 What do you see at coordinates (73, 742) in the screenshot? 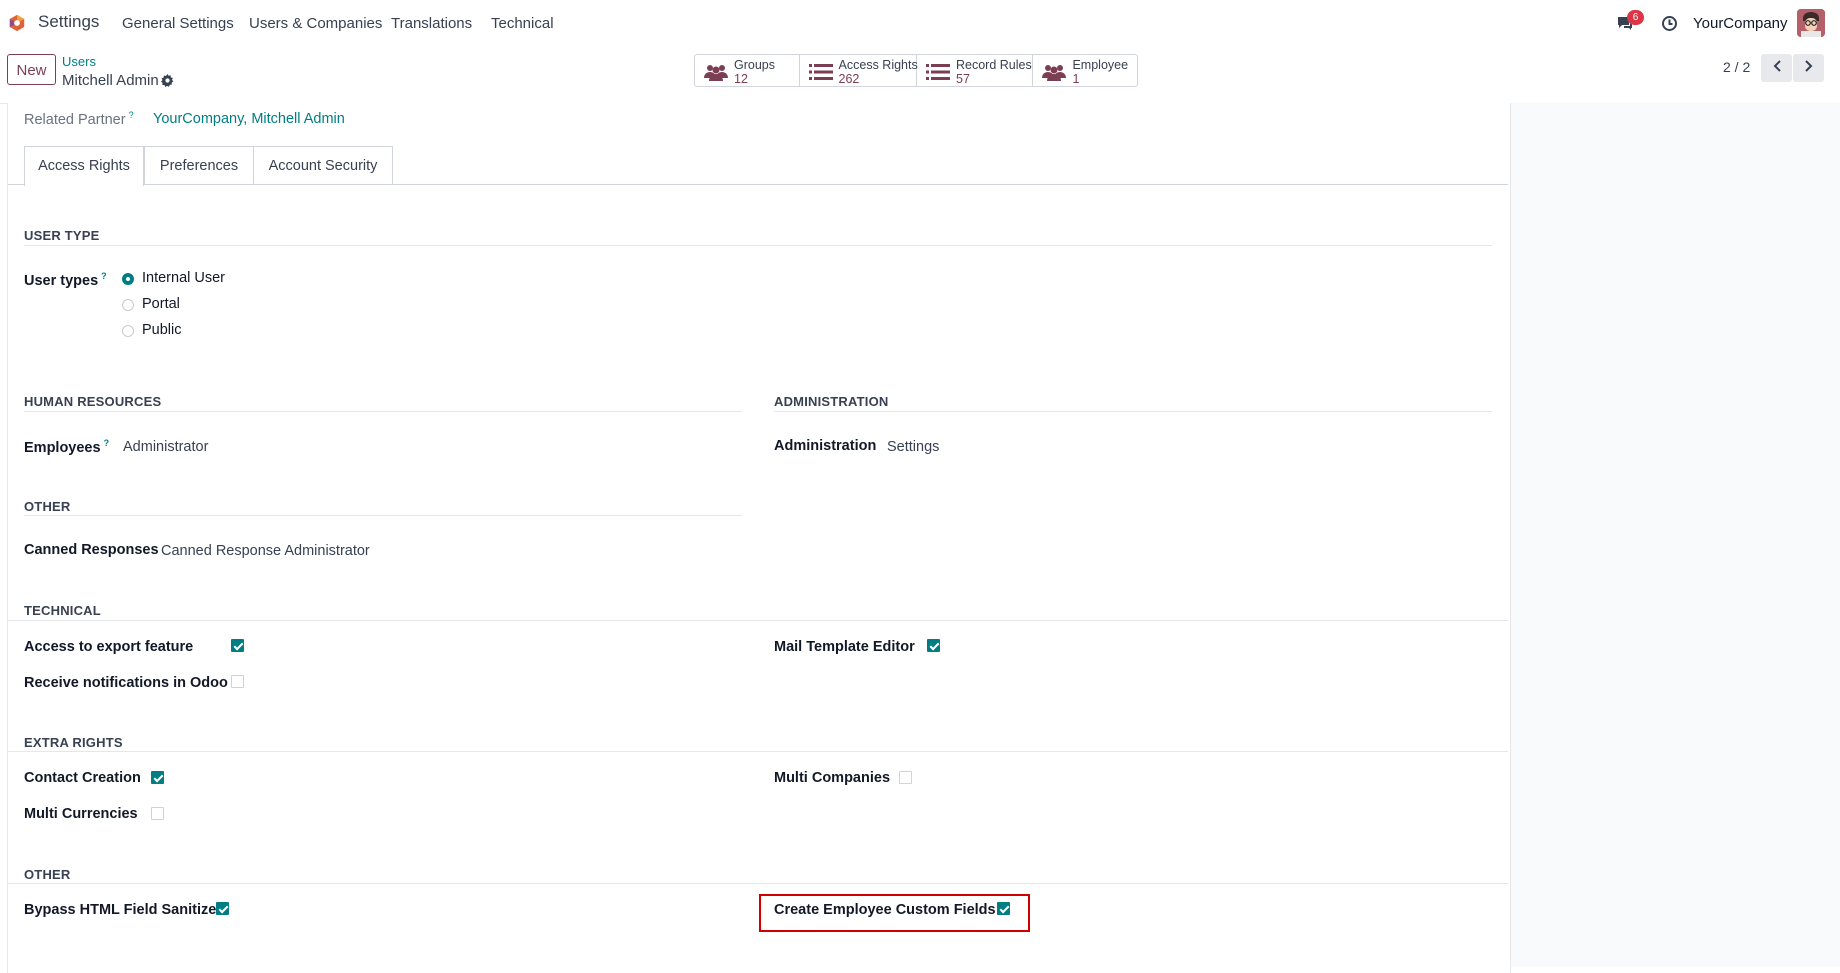
I see `section-title-extra-rights: EXTRA RIGHTS` at bounding box center [73, 742].